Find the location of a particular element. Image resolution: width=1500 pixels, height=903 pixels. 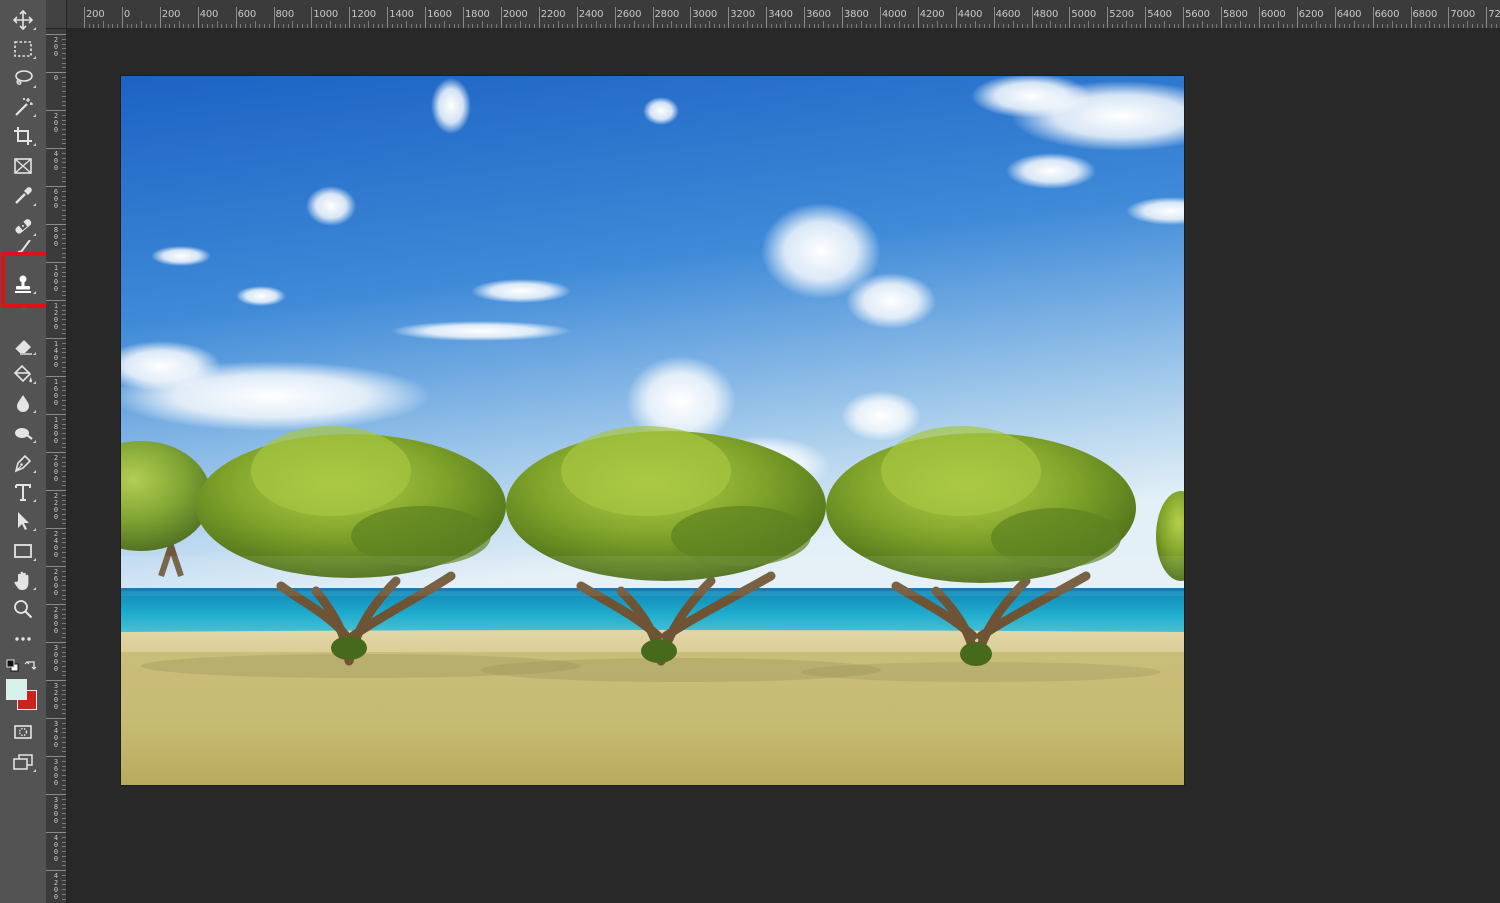

lasso-tool is located at coordinates (23, 78).